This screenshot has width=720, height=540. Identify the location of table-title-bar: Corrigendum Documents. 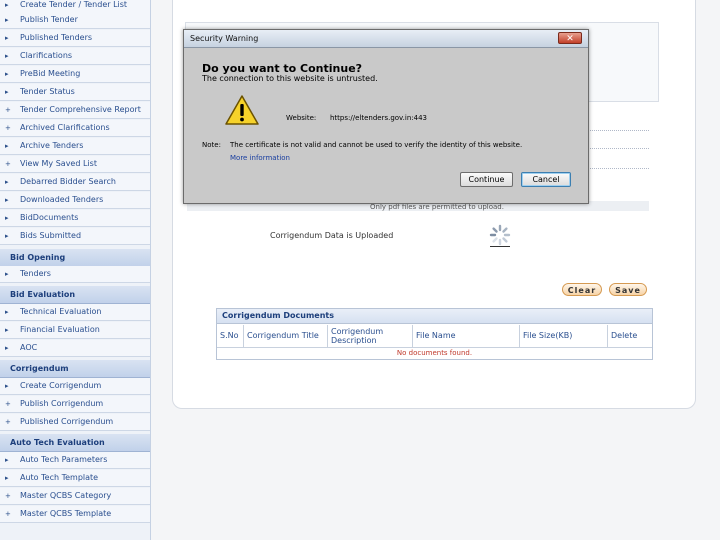
(434, 316).